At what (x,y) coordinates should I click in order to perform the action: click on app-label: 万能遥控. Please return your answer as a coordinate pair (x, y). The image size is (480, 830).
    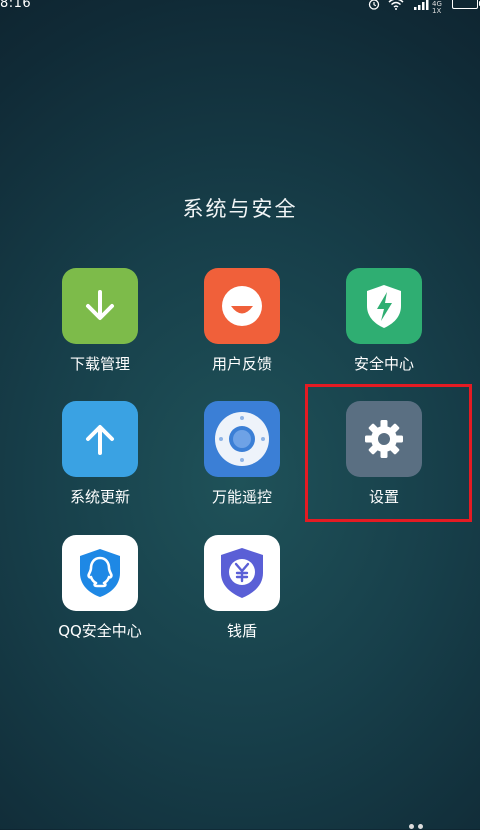
    Looking at the image, I should click on (241, 497).